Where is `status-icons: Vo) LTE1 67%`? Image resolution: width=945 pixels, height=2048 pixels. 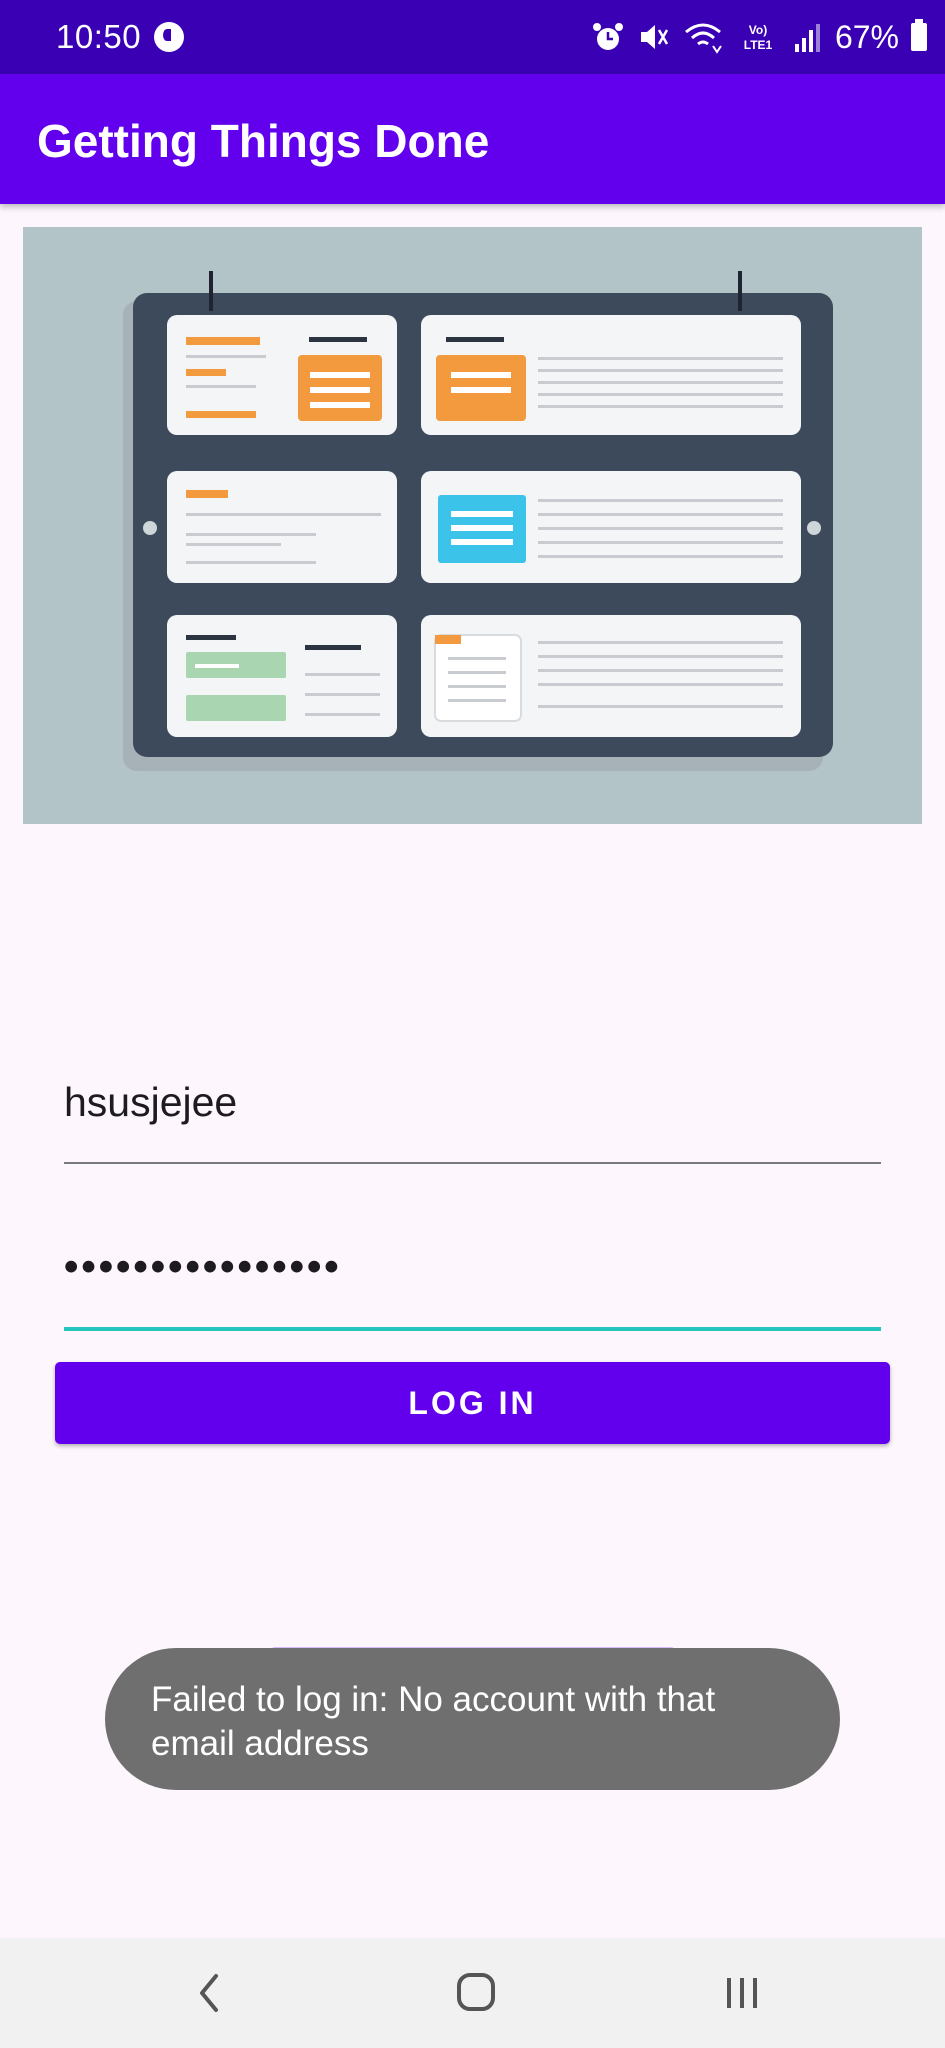 status-icons: Vo) LTE1 67% is located at coordinates (759, 37).